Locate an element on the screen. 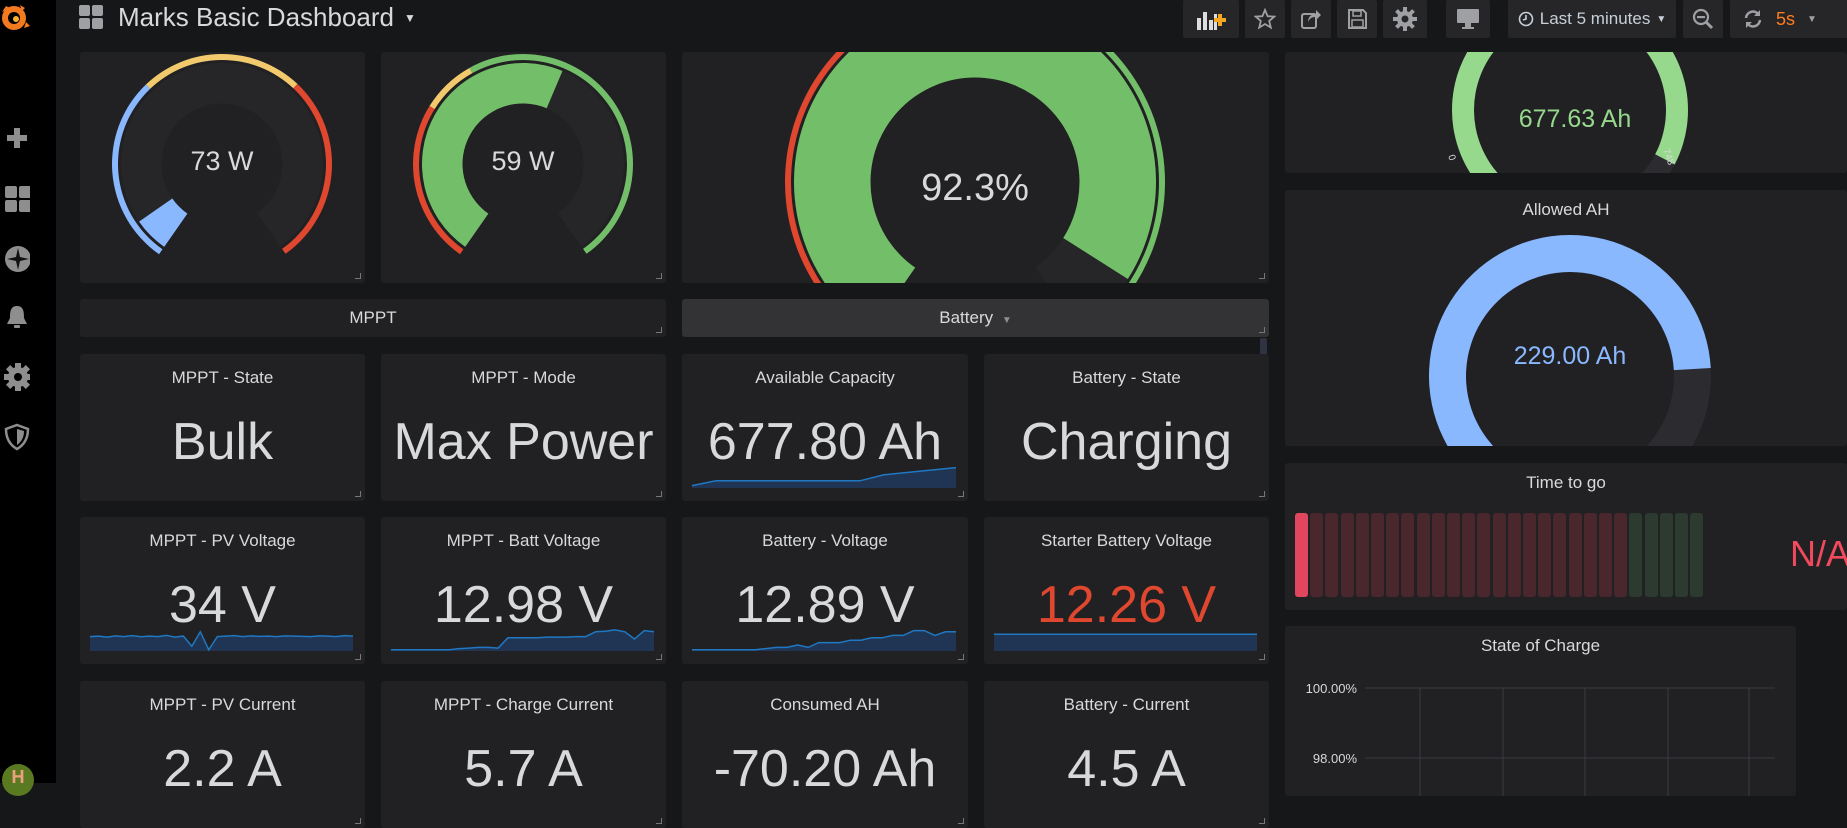  explore-compass-icon is located at coordinates (17, 259).